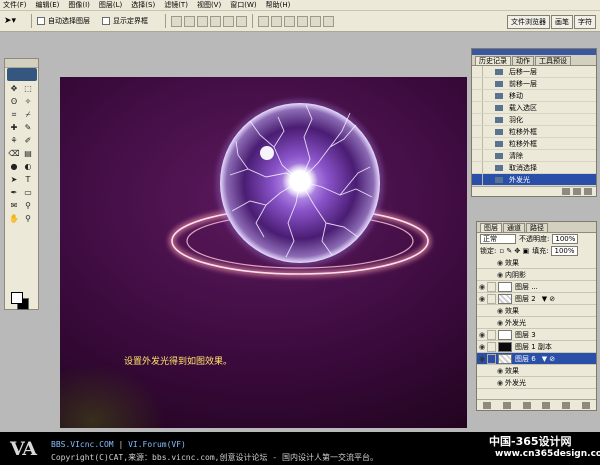 Image resolution: width=600 pixels, height=465 pixels. Describe the element at coordinates (302, 21) in the screenshot. I see `distribute-left-icon` at that location.